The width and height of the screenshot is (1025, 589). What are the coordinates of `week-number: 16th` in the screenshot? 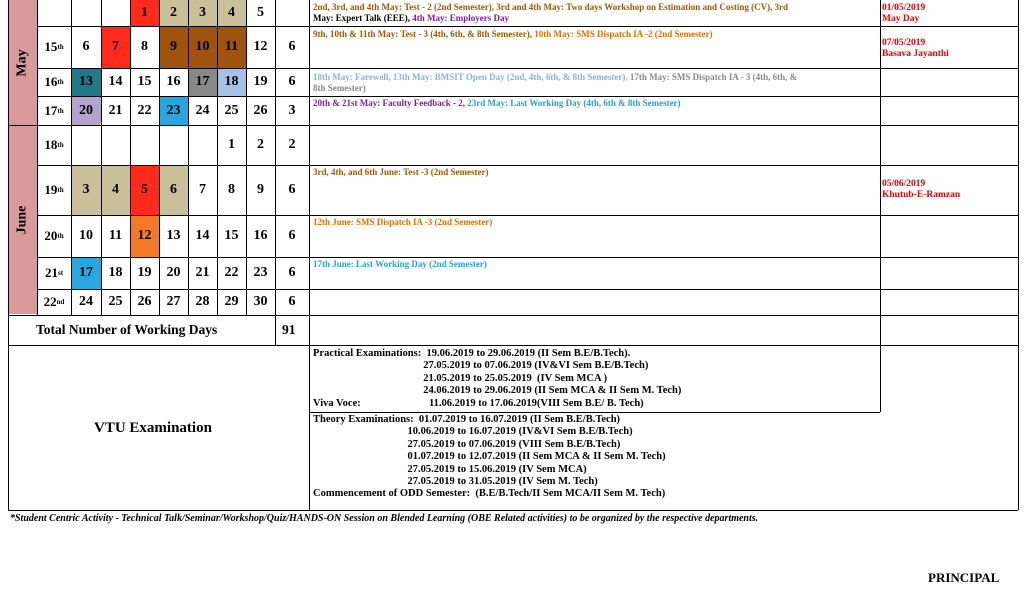 It's located at (54, 81).